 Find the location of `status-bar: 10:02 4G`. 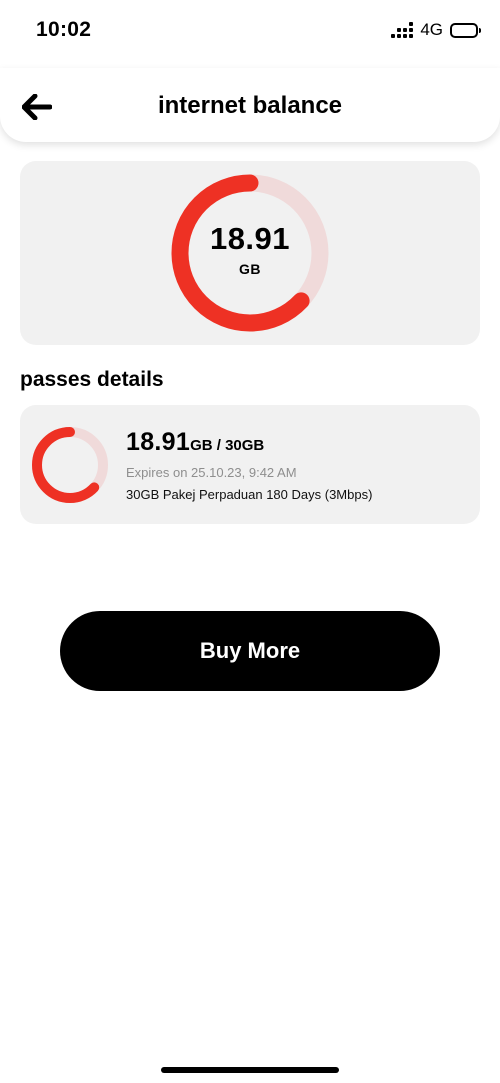

status-bar: 10:02 4G is located at coordinates (250, 30).